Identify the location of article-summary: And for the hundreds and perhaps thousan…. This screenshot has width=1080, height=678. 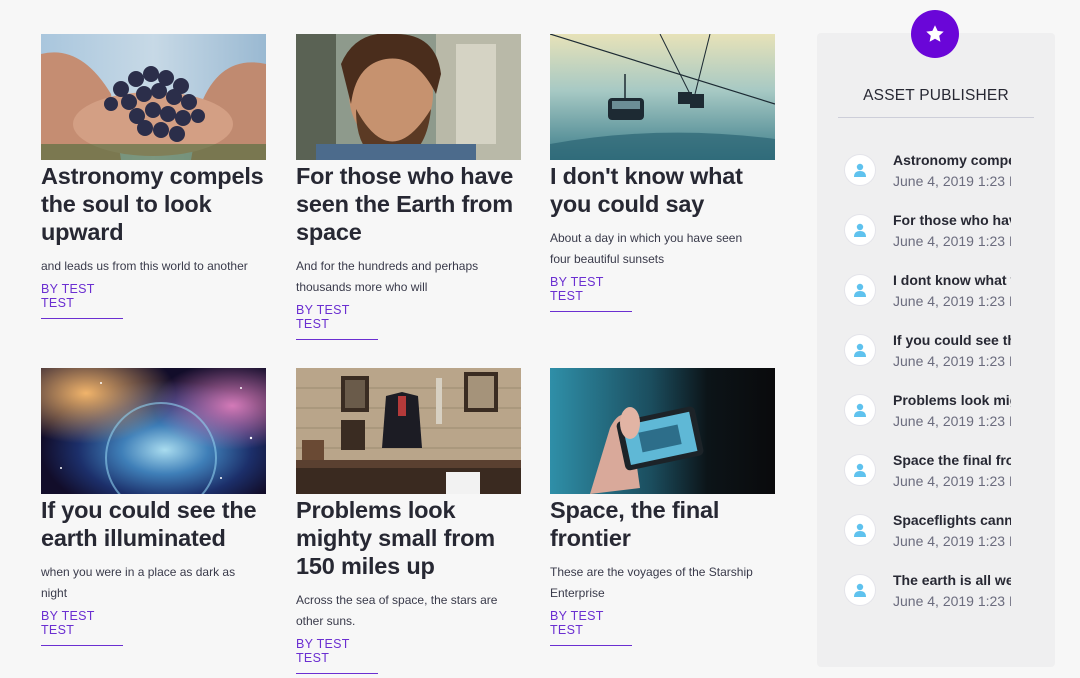
(387, 276).